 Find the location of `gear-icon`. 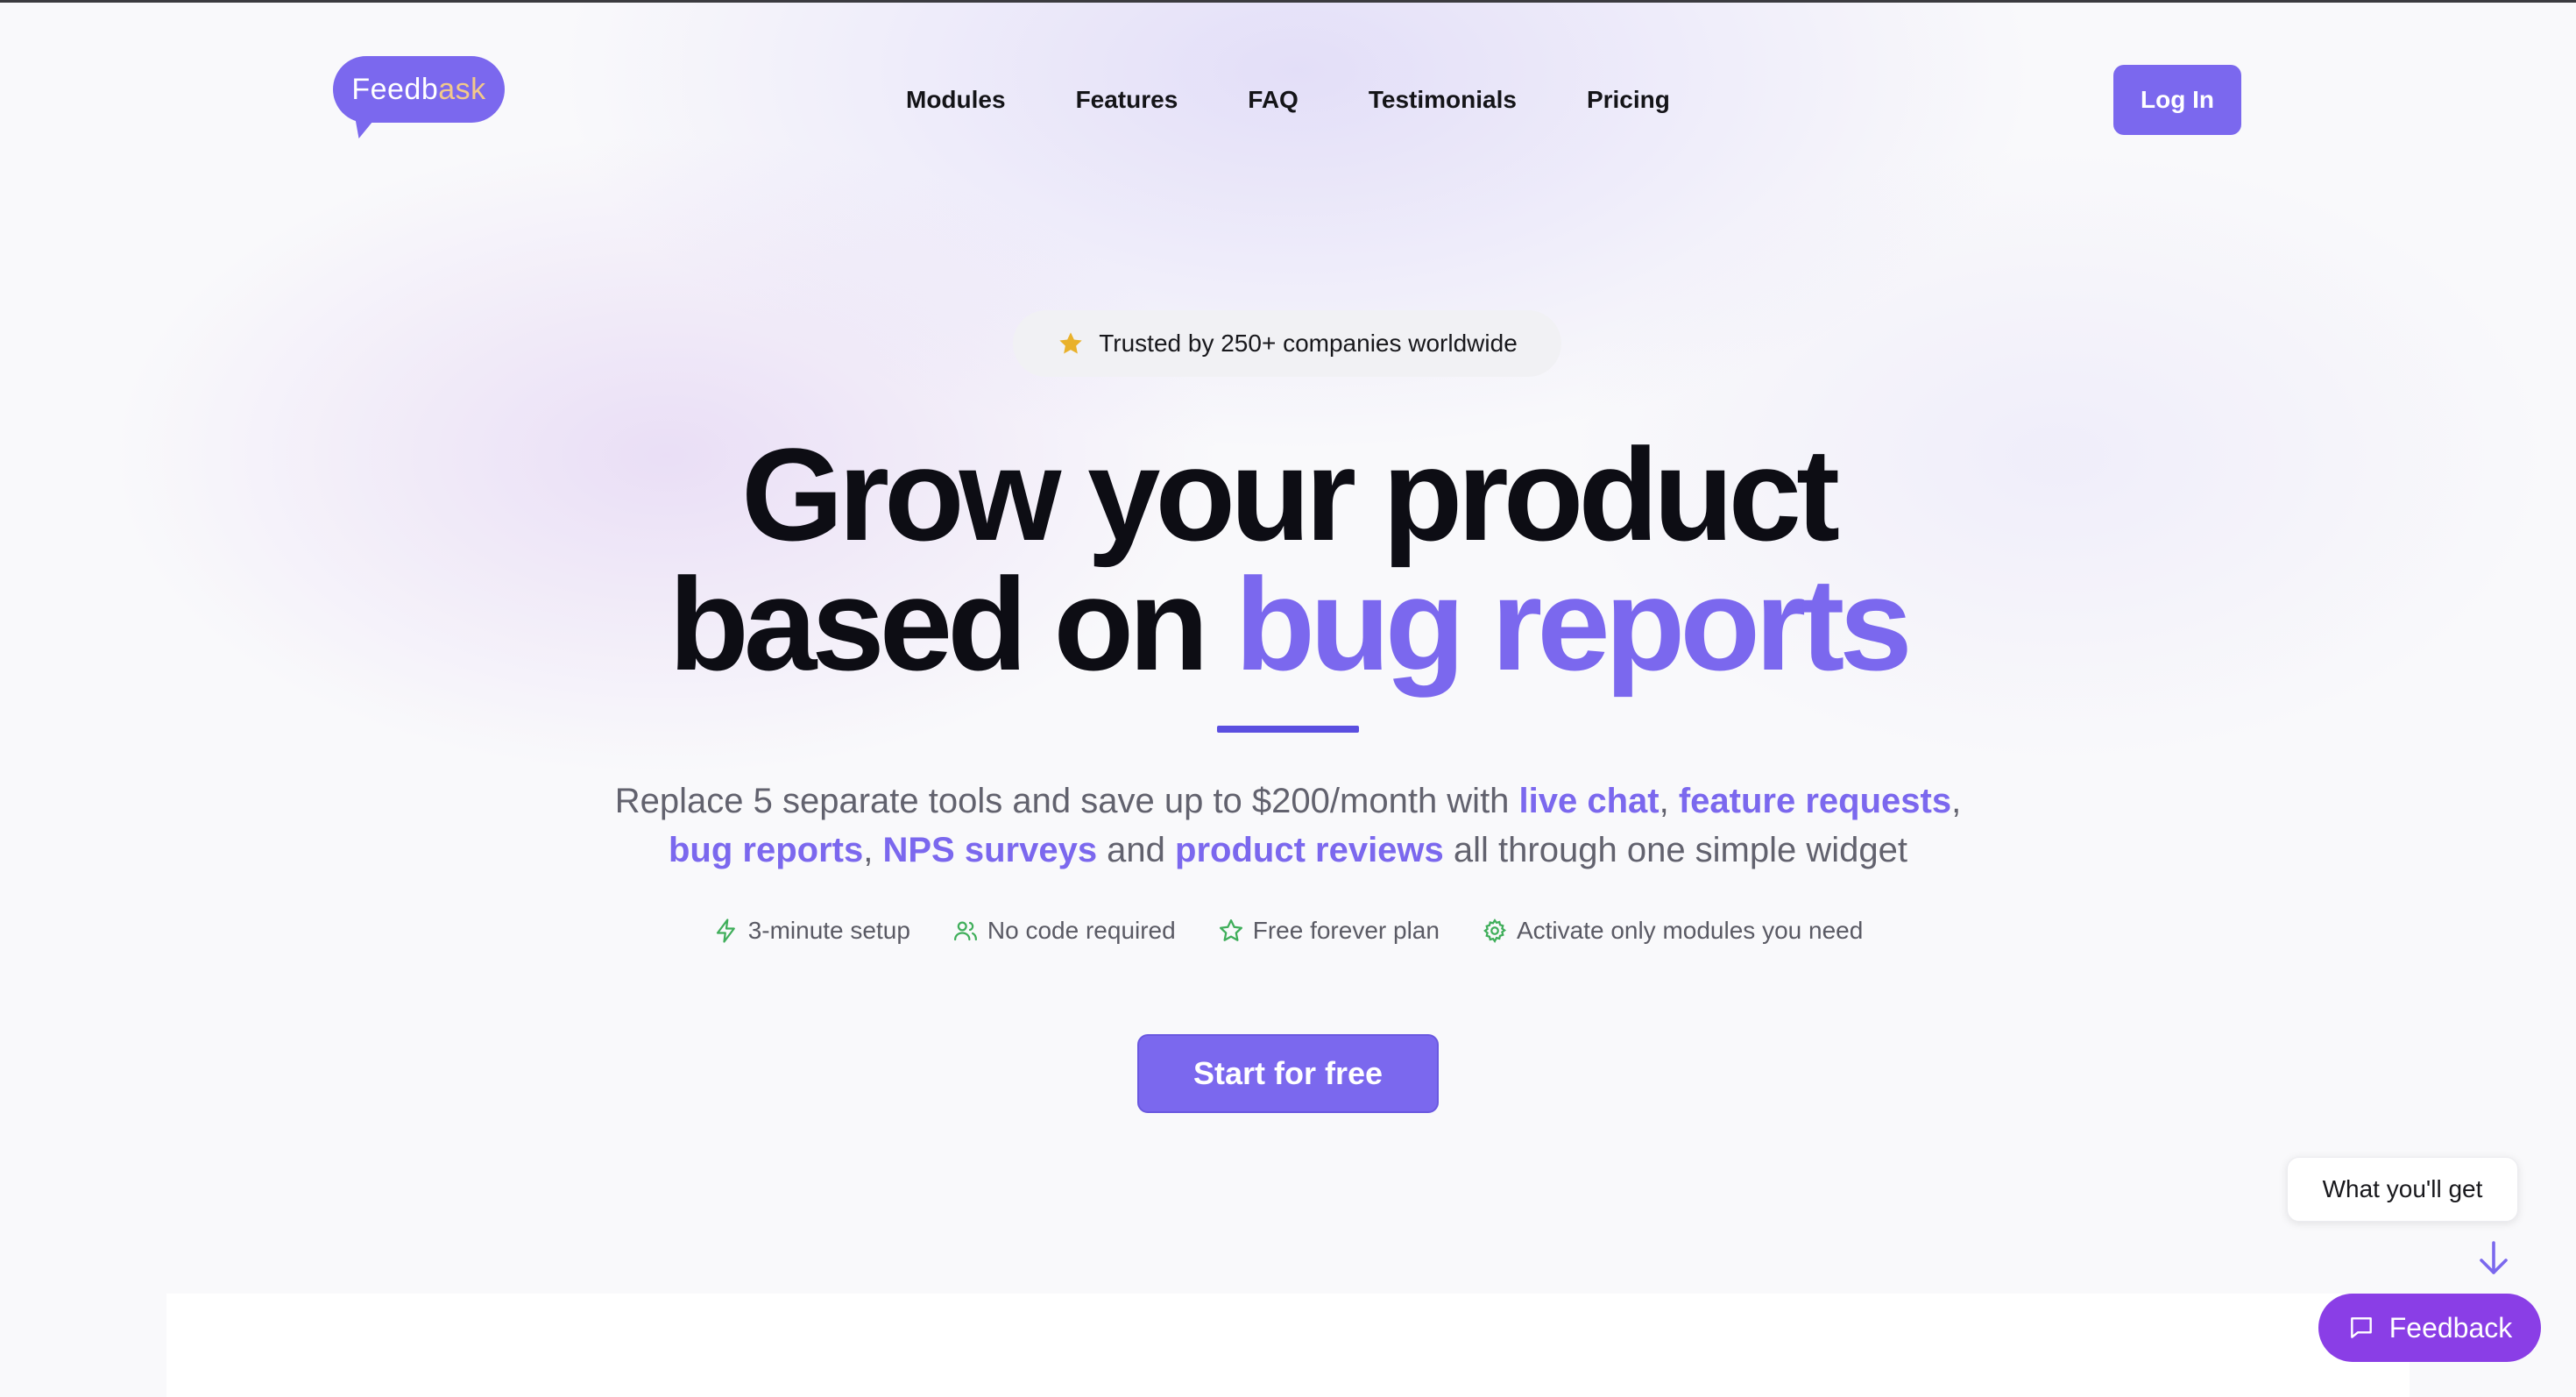

gear-icon is located at coordinates (1494, 930).